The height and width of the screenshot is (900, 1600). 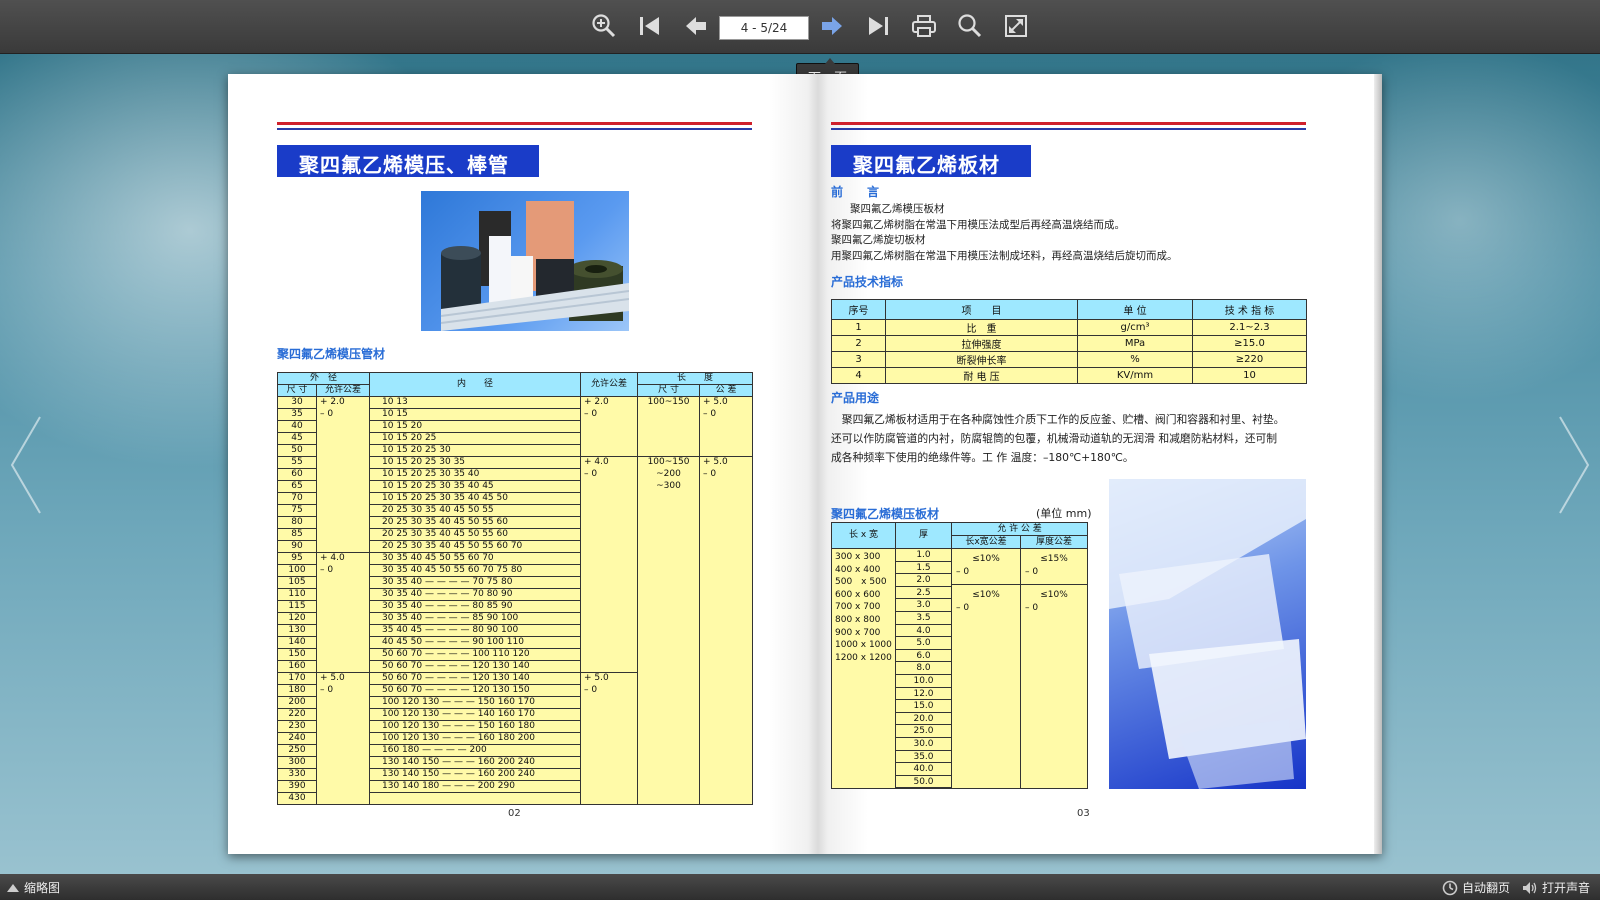 What do you see at coordinates (475, 654) in the screenshot?
I see `inner-diameter-cell: 50 60 70 — — — — 100 110 120` at bounding box center [475, 654].